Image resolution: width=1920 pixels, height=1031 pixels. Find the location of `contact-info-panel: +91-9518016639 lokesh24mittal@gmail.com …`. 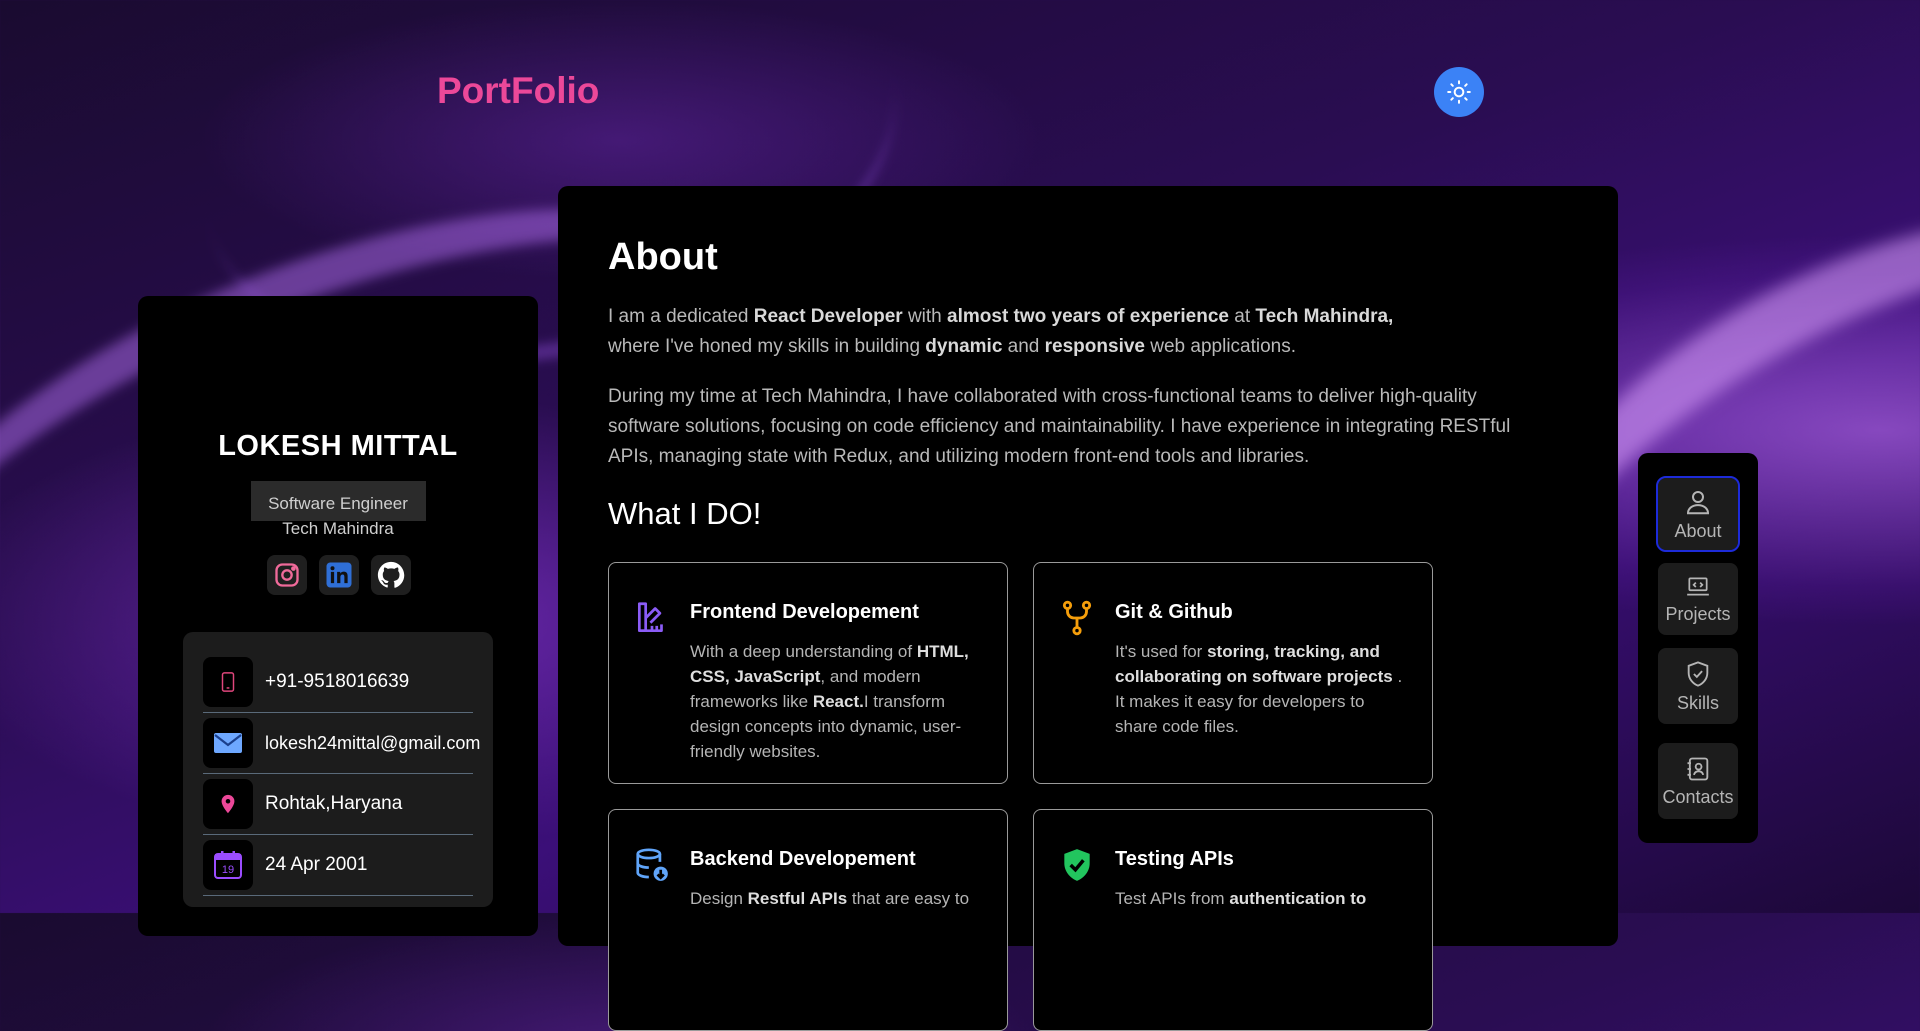

contact-info-panel: +91-9518016639 lokesh24mittal@gmail.com … is located at coordinates (338, 769).